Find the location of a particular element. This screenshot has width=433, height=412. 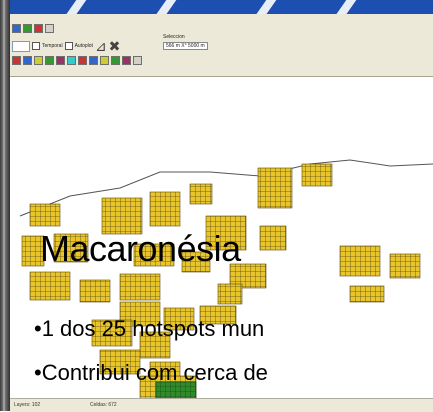

open-icon is located at coordinates (16, 28).